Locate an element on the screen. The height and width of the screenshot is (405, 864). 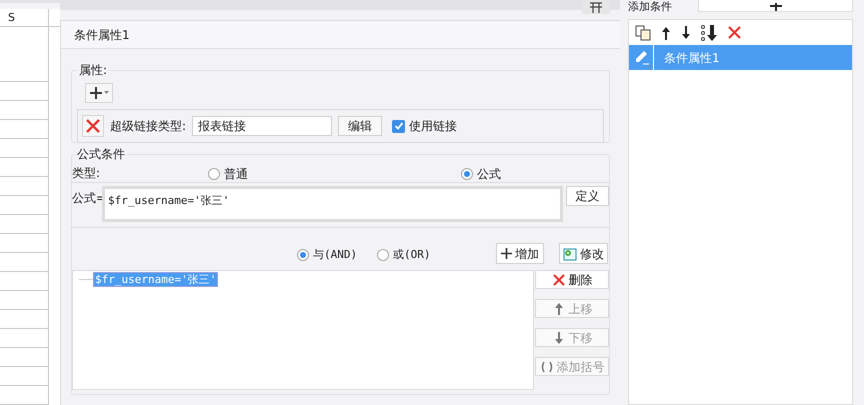
group-label: 属性: is located at coordinates (93, 70).